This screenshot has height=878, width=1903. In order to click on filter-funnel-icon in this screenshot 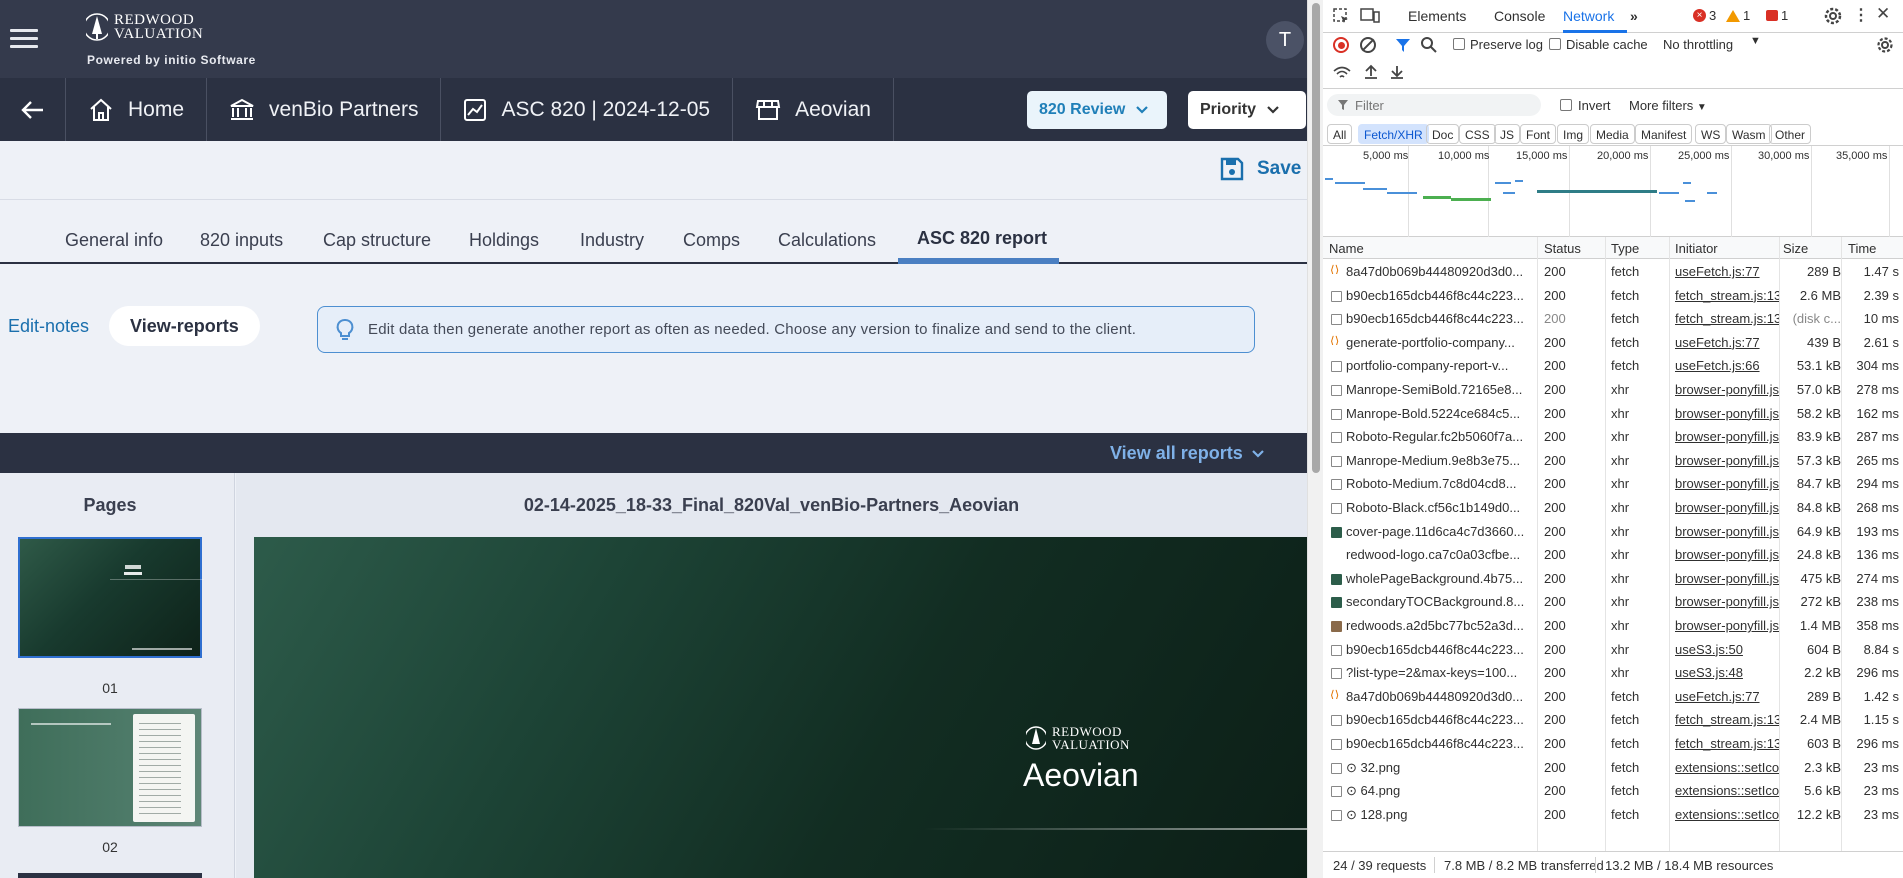, I will do `click(1403, 45)`.